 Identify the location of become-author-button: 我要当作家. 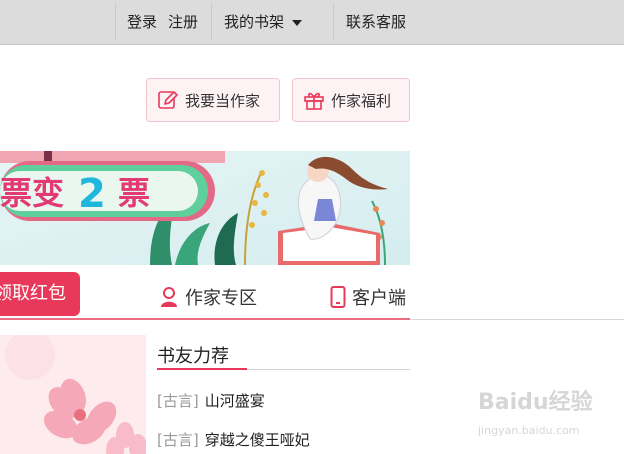
(213, 100).